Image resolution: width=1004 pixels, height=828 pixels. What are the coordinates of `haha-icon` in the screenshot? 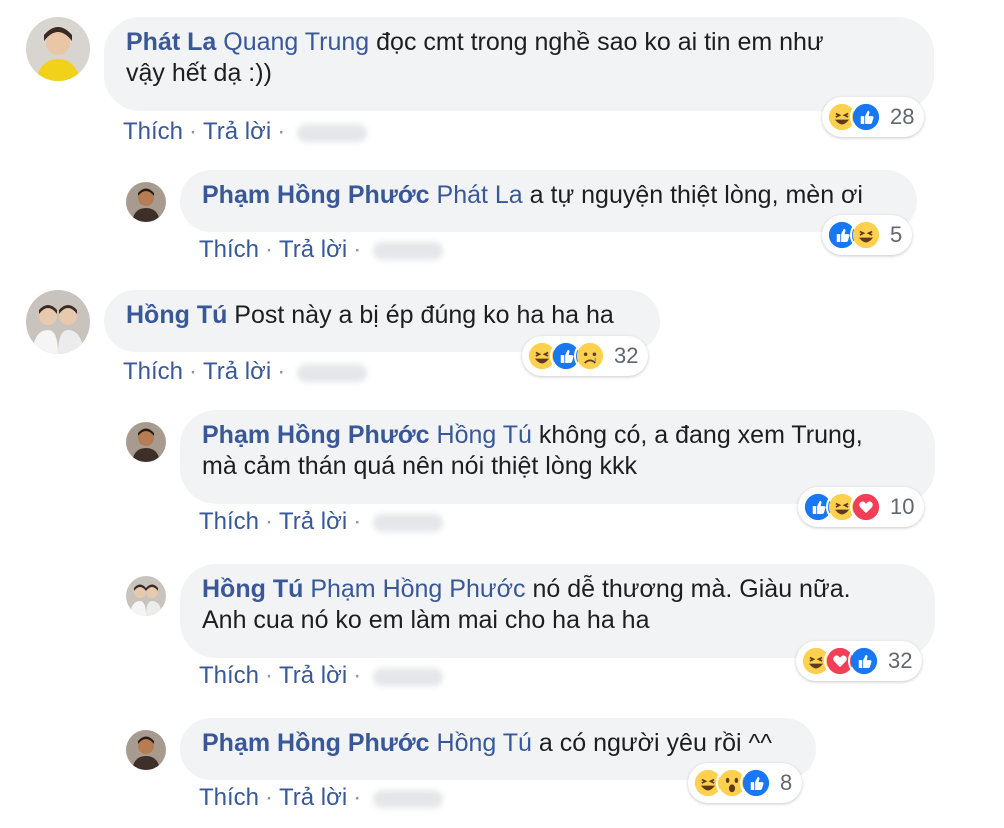 It's located at (866, 235).